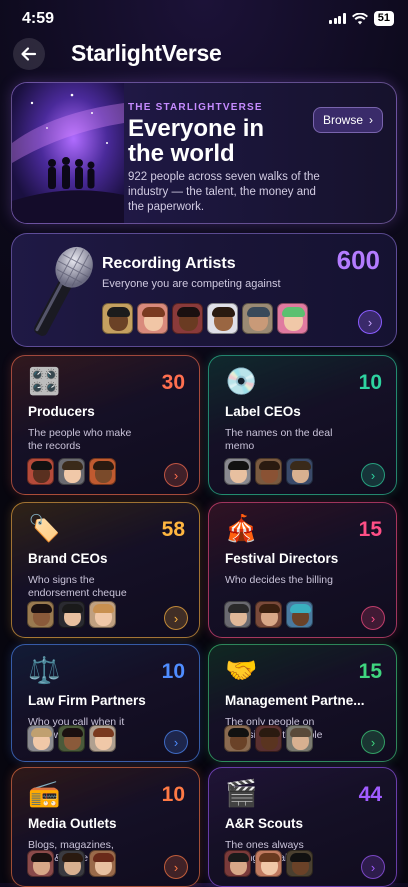 The image size is (408, 887). I want to click on back-button, so click(29, 54).